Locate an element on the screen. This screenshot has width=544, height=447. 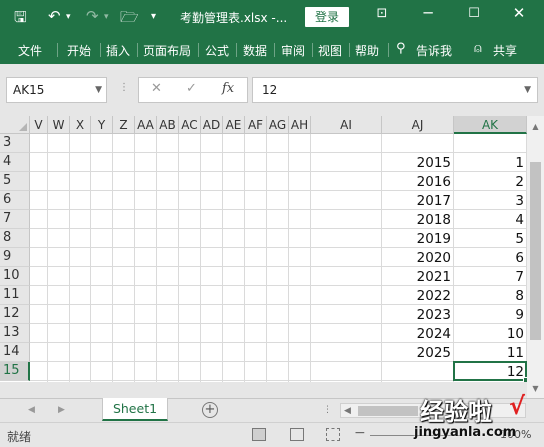
cell-ak8: 5 is located at coordinates (490, 238).